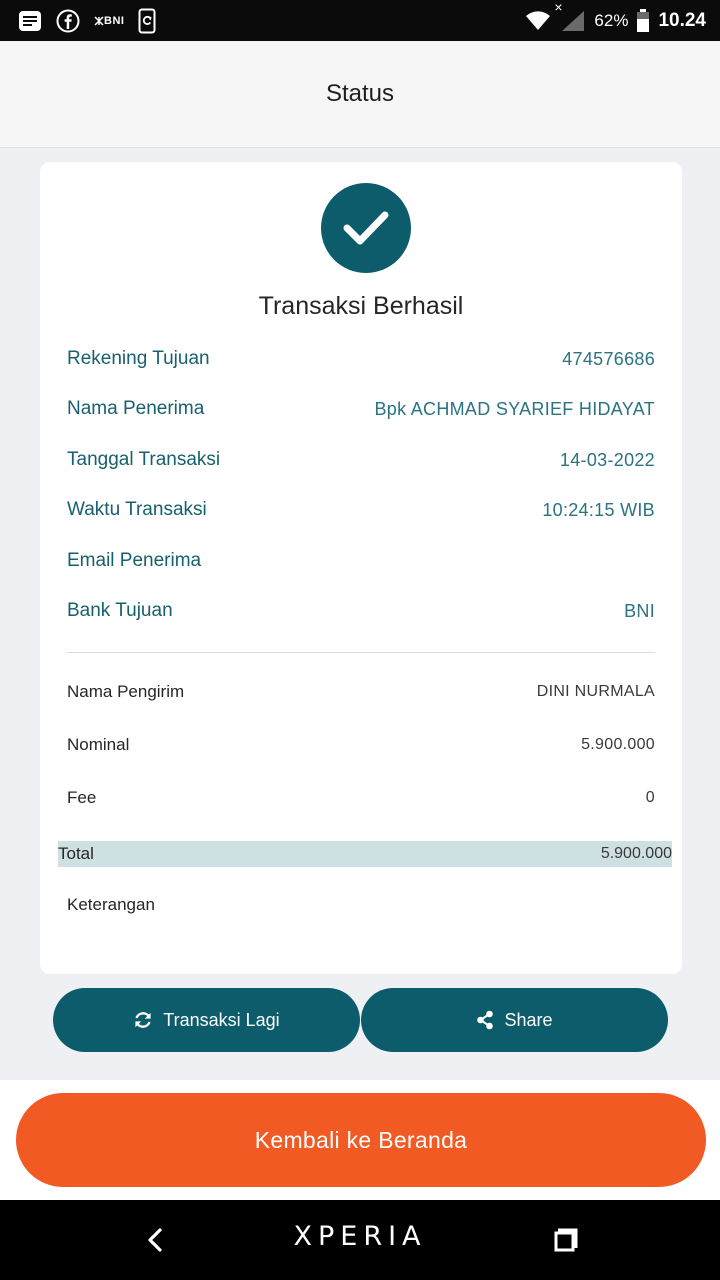  What do you see at coordinates (82, 797) in the screenshot?
I see `detail-label: Fee` at bounding box center [82, 797].